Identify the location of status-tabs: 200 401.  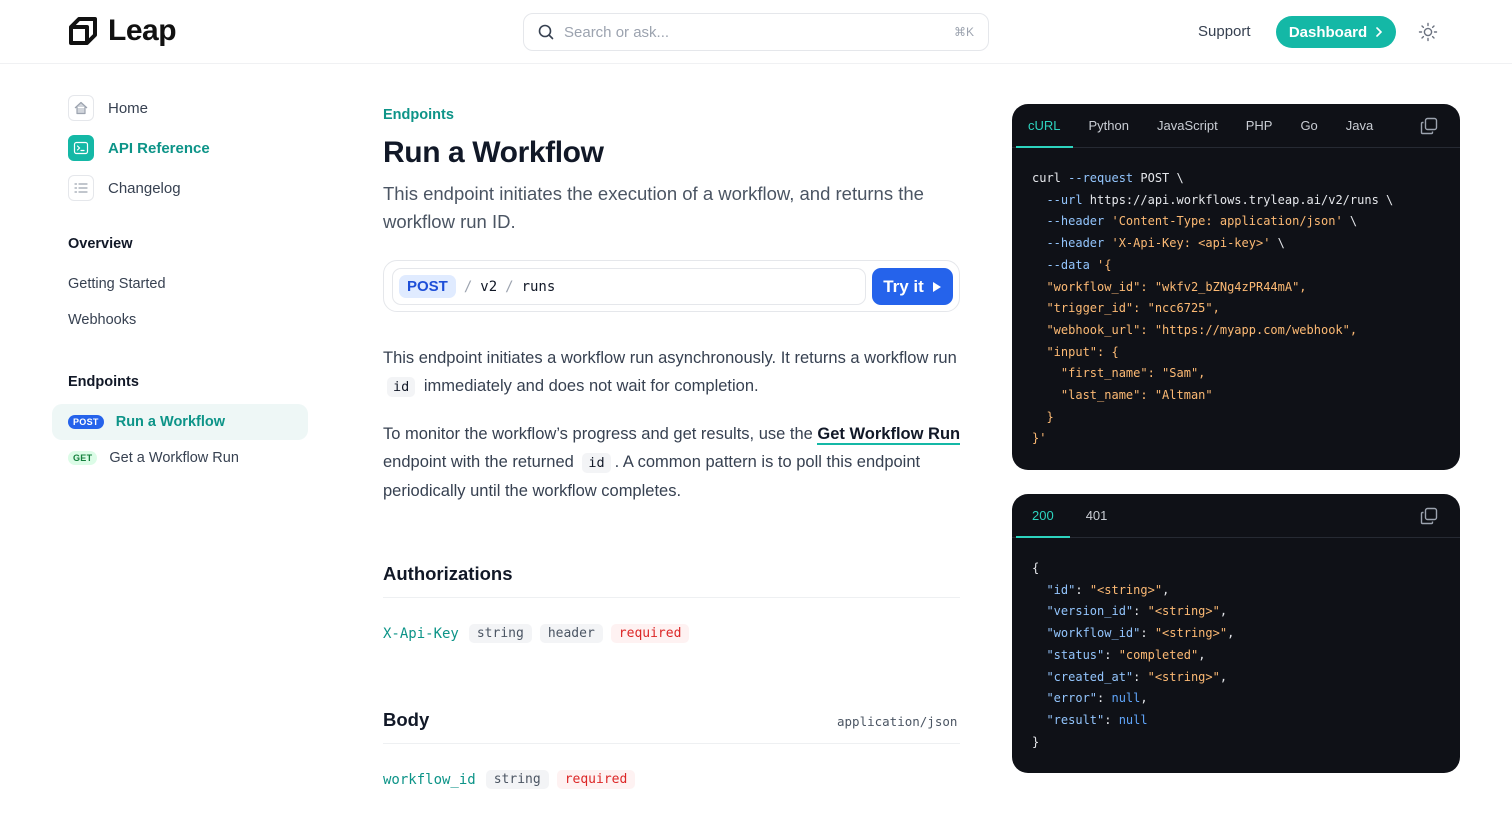
(1236, 516).